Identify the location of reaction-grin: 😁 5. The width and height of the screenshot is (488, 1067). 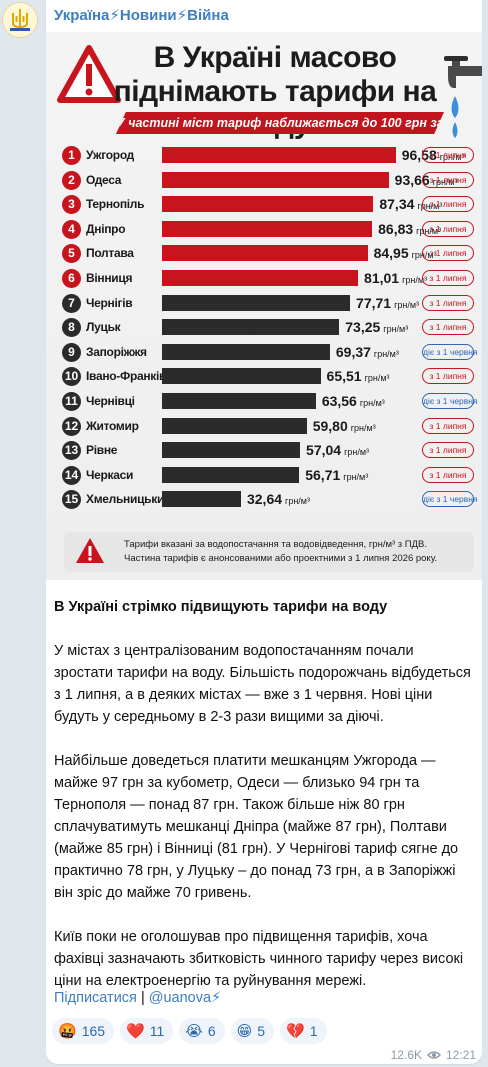
(252, 1031).